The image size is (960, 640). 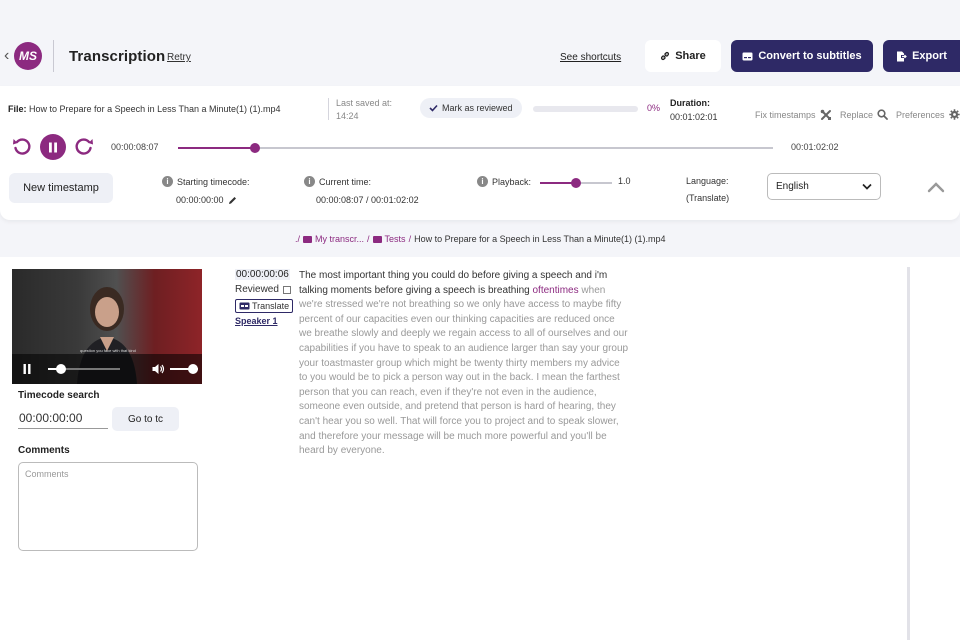 I want to click on retry-link: Retry, so click(x=179, y=57).